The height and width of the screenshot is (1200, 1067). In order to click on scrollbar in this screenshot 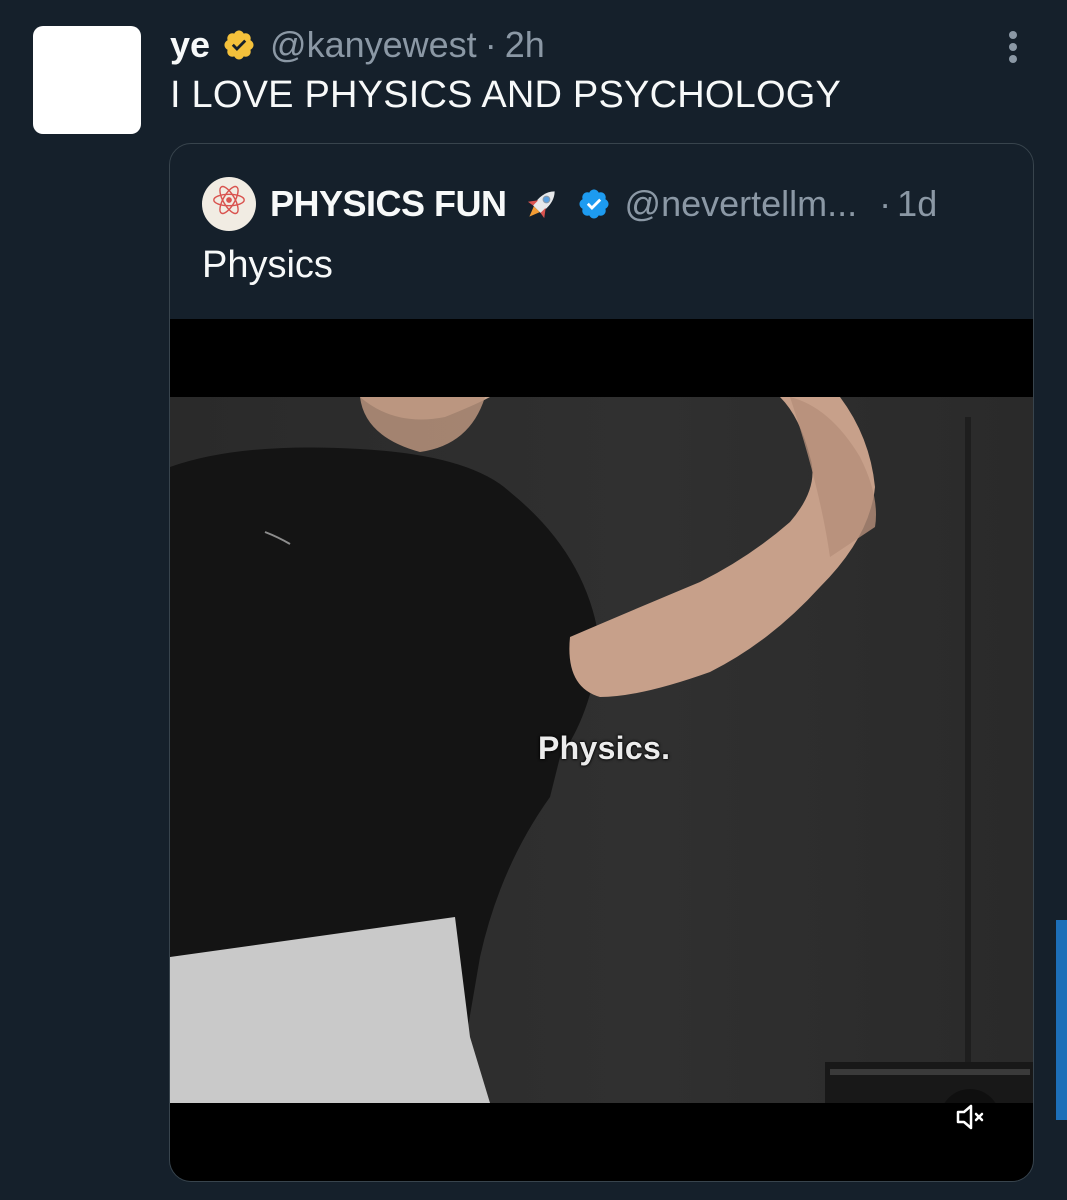, I will do `click(1061, 1020)`.